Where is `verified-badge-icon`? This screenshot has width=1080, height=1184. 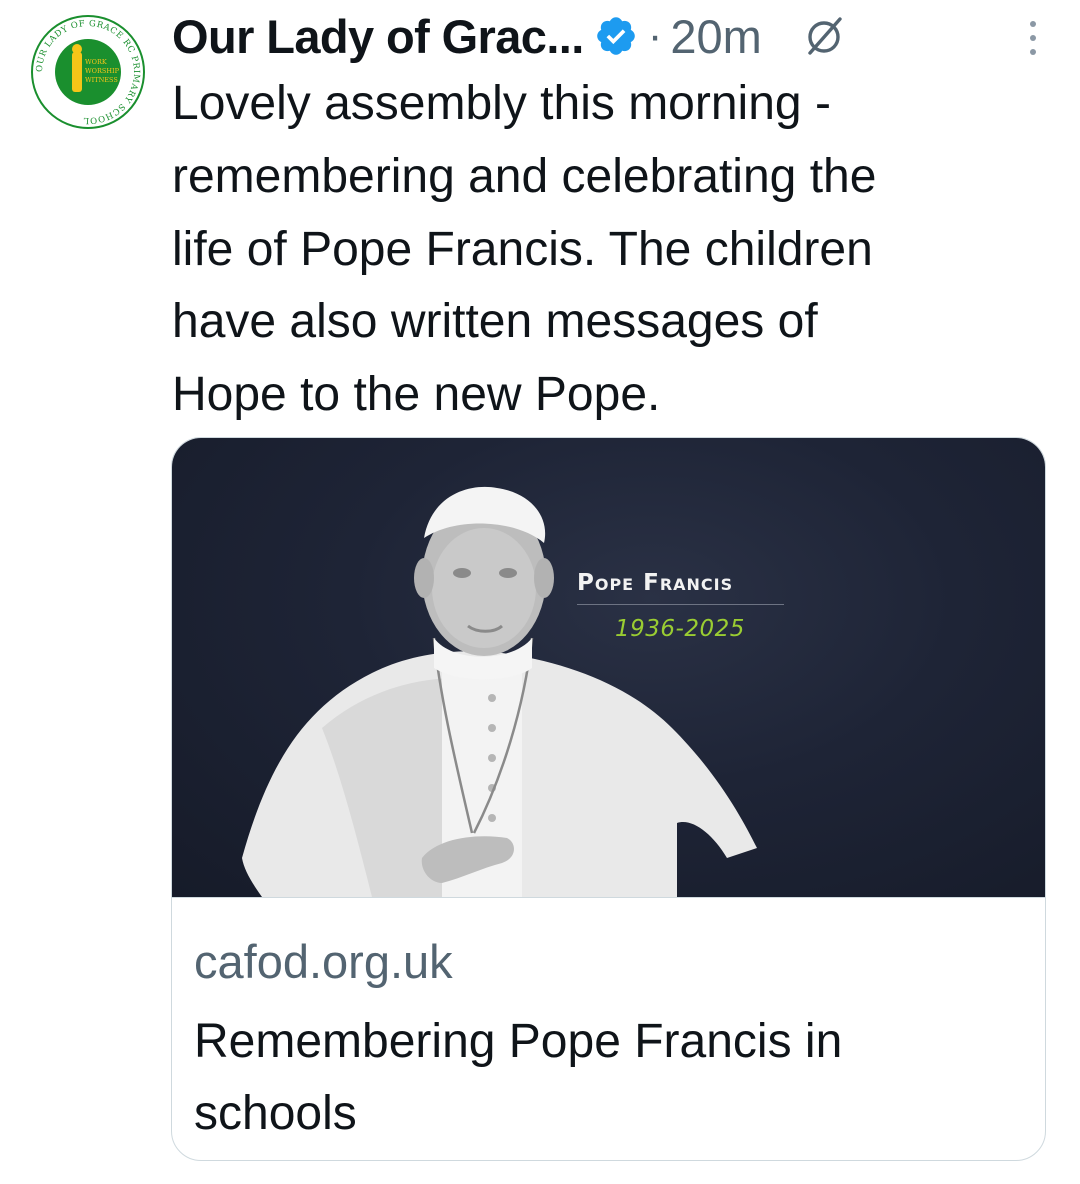 verified-badge-icon is located at coordinates (616, 36).